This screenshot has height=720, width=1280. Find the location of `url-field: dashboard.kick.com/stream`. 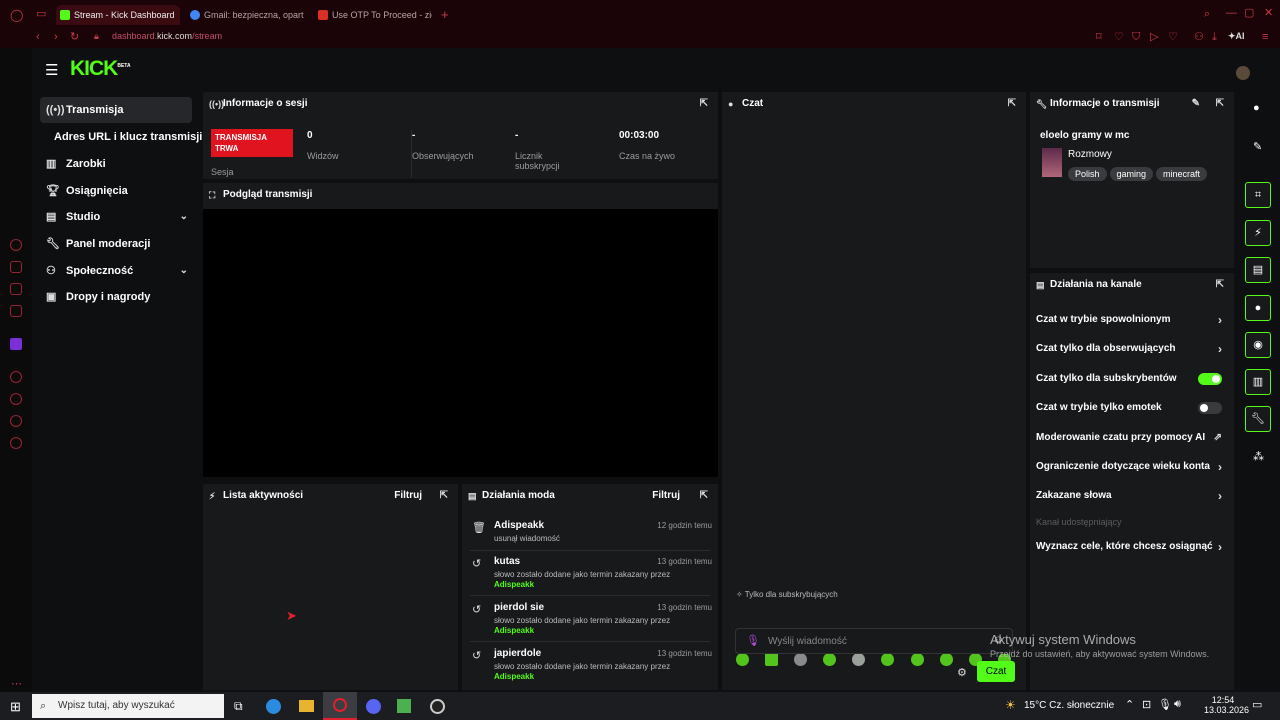

url-field: dashboard.kick.com/stream is located at coordinates (167, 36).